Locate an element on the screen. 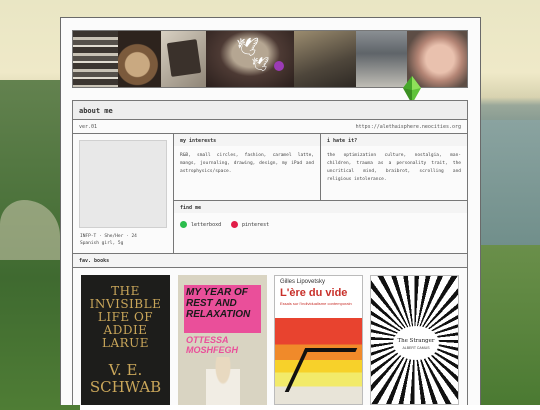 This screenshot has width=540, height=410. cover-art is located at coordinates (318, 361).